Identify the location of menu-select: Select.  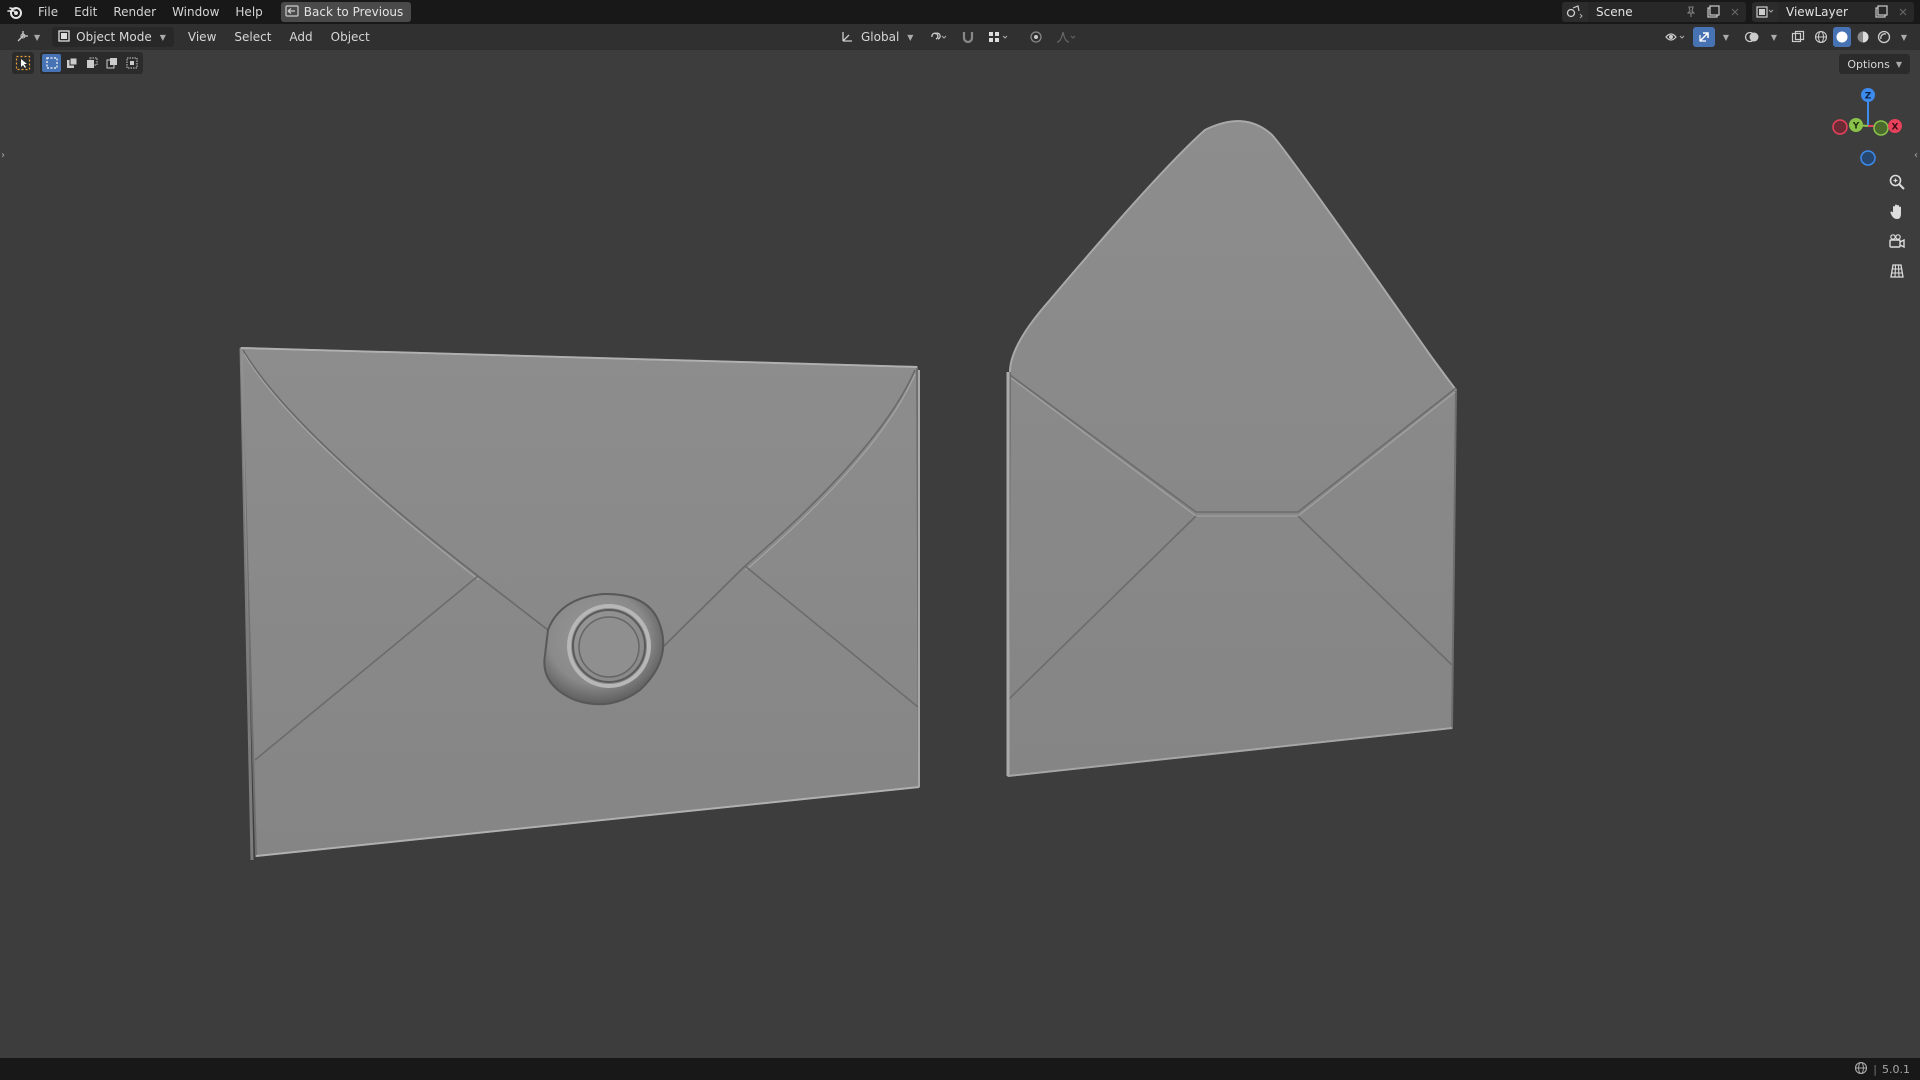
(252, 37).